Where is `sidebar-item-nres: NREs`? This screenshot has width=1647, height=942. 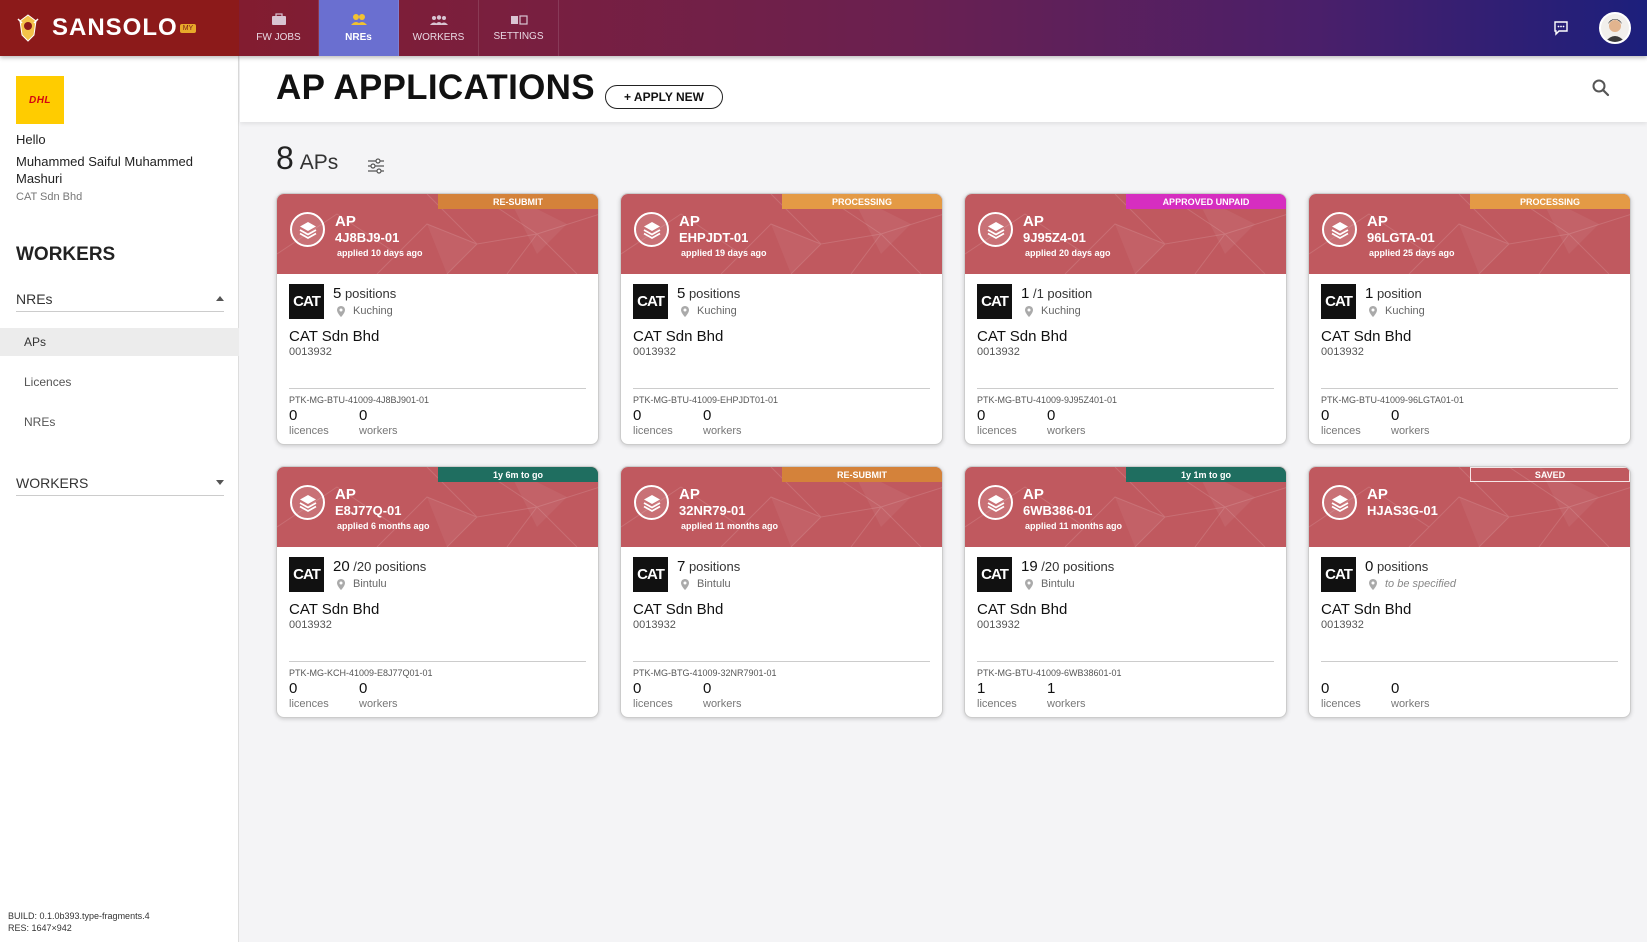 sidebar-item-nres: NREs is located at coordinates (119, 422).